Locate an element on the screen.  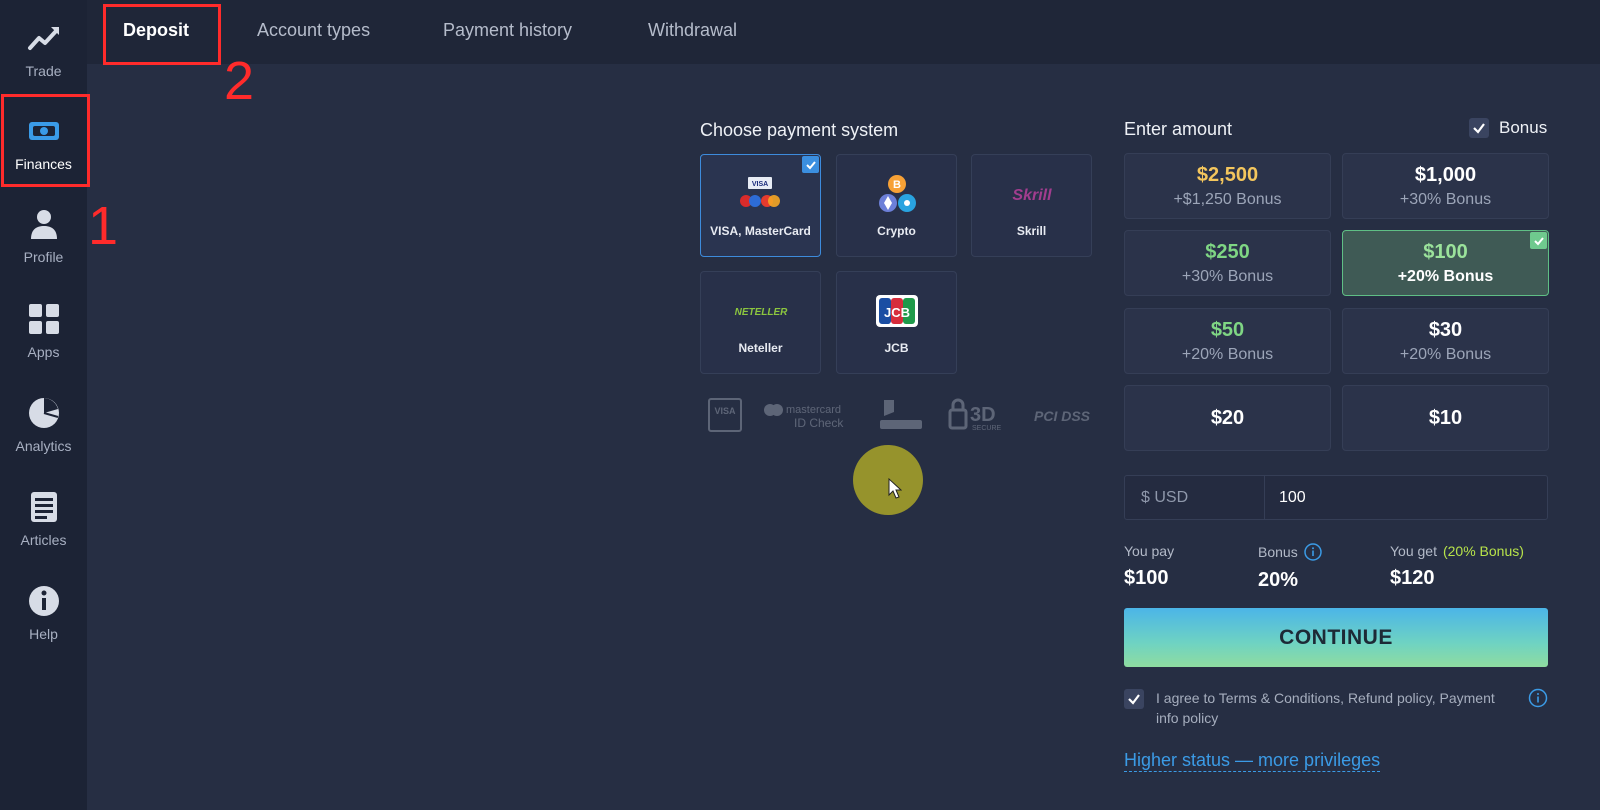
sidebar-item-profile: Profile is located at coordinates (43, 236).